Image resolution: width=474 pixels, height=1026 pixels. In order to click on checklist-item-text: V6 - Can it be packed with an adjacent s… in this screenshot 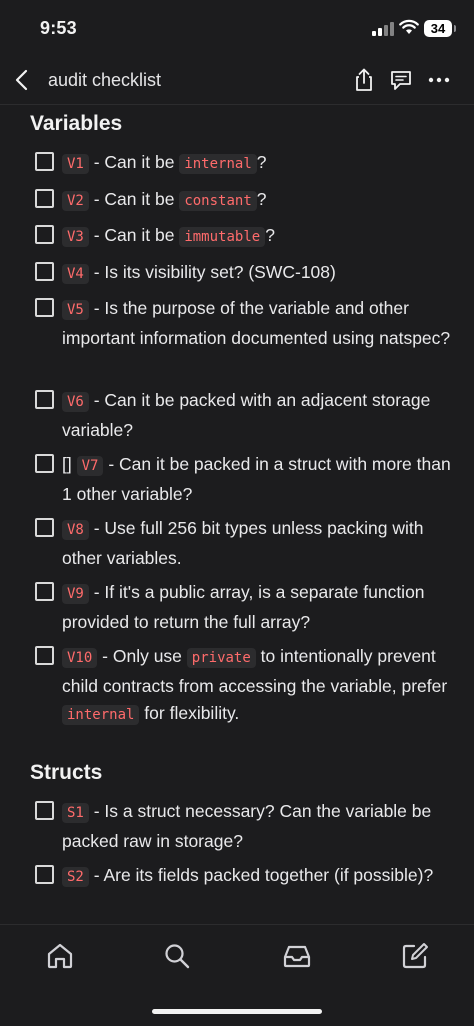, I will do `click(246, 415)`.